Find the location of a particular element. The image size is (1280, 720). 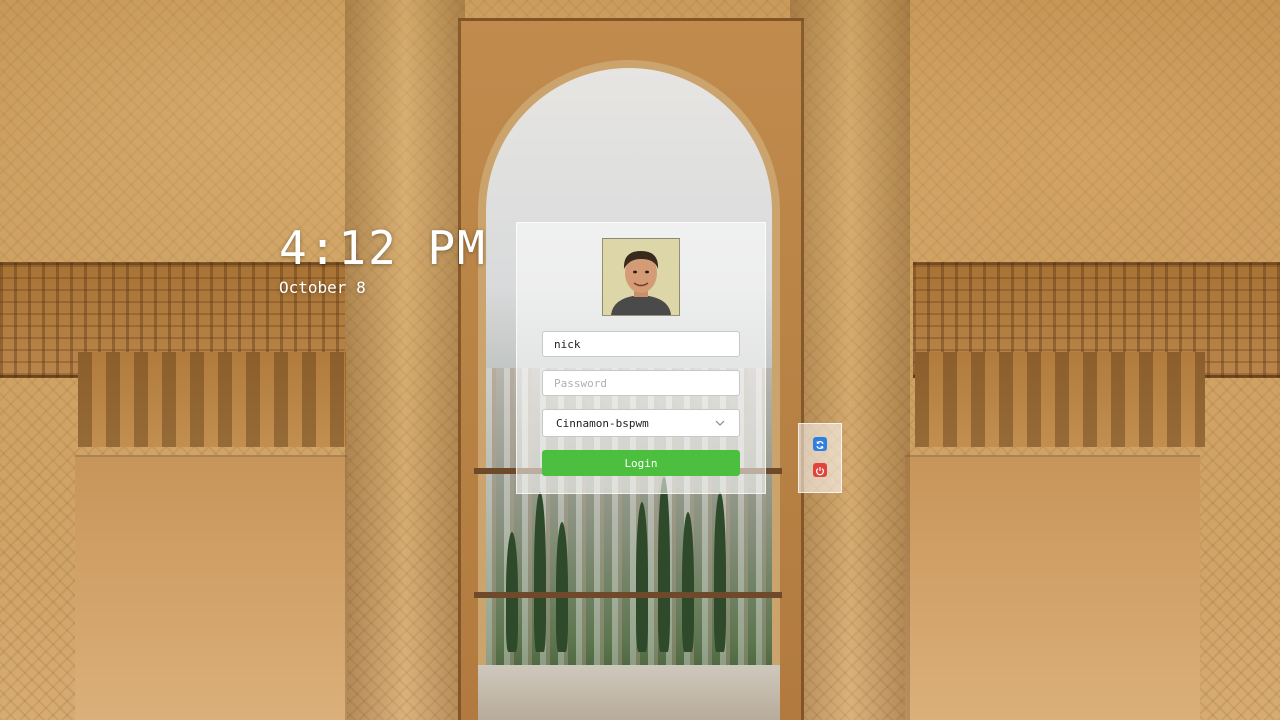

arched-frieze-right is located at coordinates (1060, 399).